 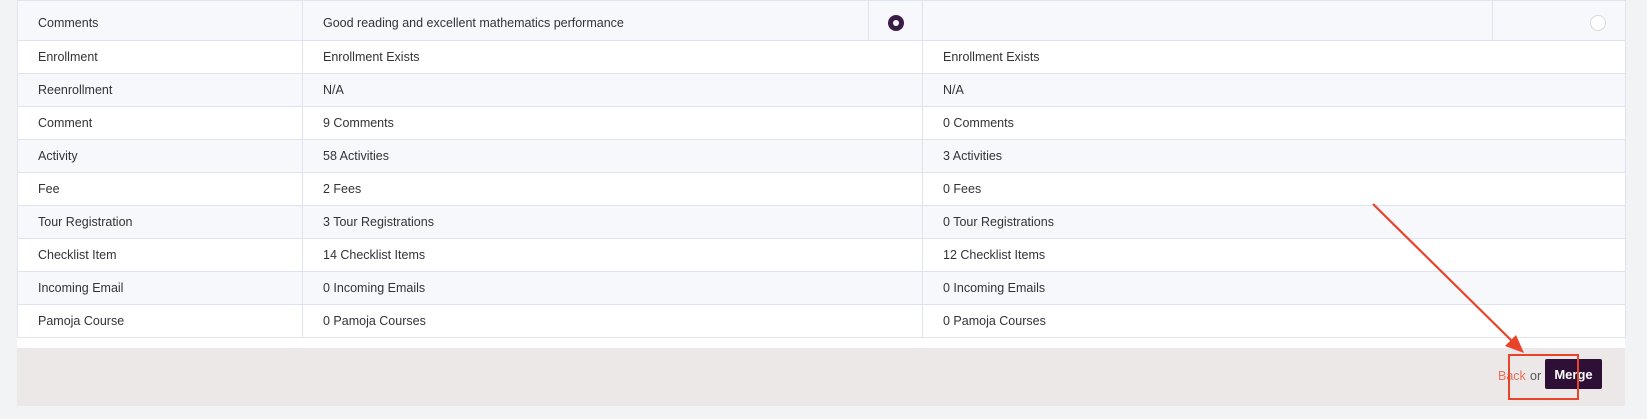 I want to click on merge-button: Merge, so click(x=1573, y=374).